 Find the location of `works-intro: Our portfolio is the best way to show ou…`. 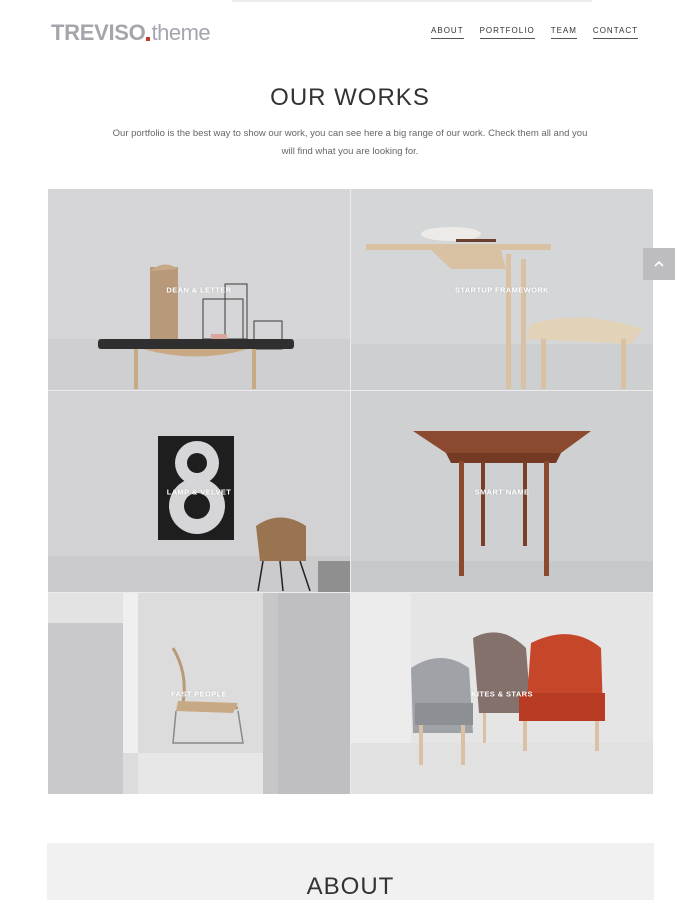

works-intro: Our portfolio is the best way to show ou… is located at coordinates (350, 142).